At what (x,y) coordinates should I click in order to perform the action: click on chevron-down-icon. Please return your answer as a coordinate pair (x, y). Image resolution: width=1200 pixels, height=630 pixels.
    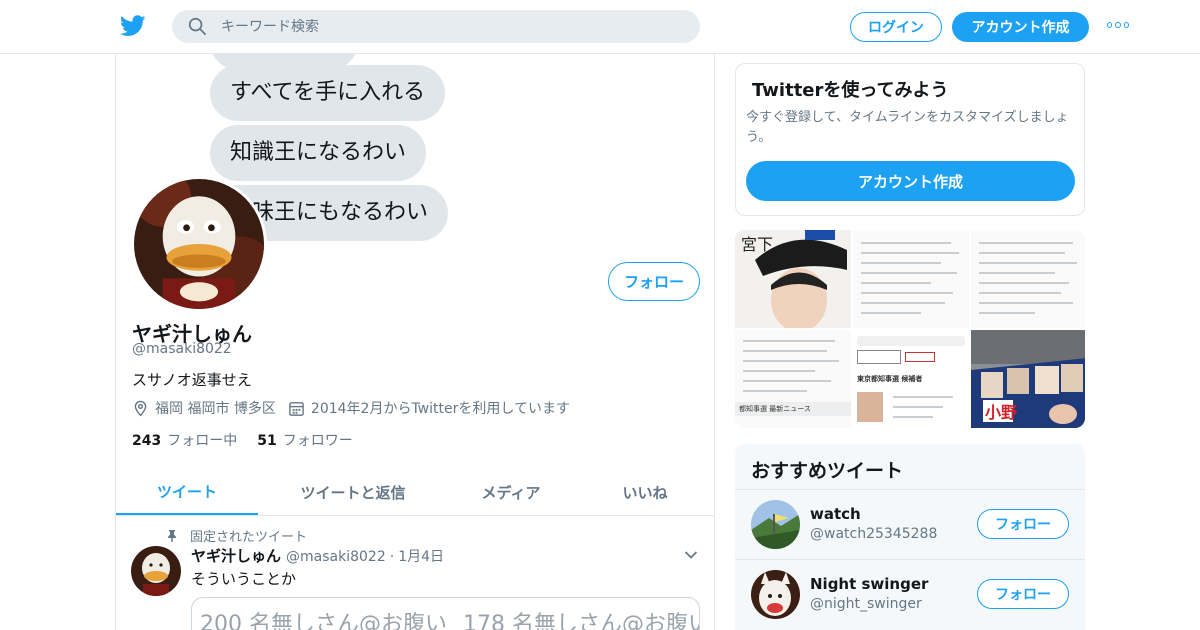
    Looking at the image, I should click on (691, 555).